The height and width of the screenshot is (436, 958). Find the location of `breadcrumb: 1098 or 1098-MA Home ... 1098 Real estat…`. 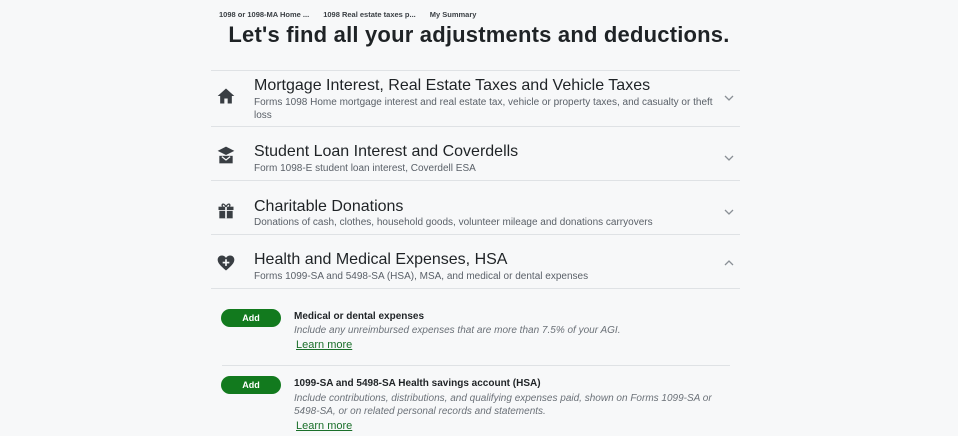

breadcrumb: 1098 or 1098-MA Home ... 1098 Real estat… is located at coordinates (347, 14).